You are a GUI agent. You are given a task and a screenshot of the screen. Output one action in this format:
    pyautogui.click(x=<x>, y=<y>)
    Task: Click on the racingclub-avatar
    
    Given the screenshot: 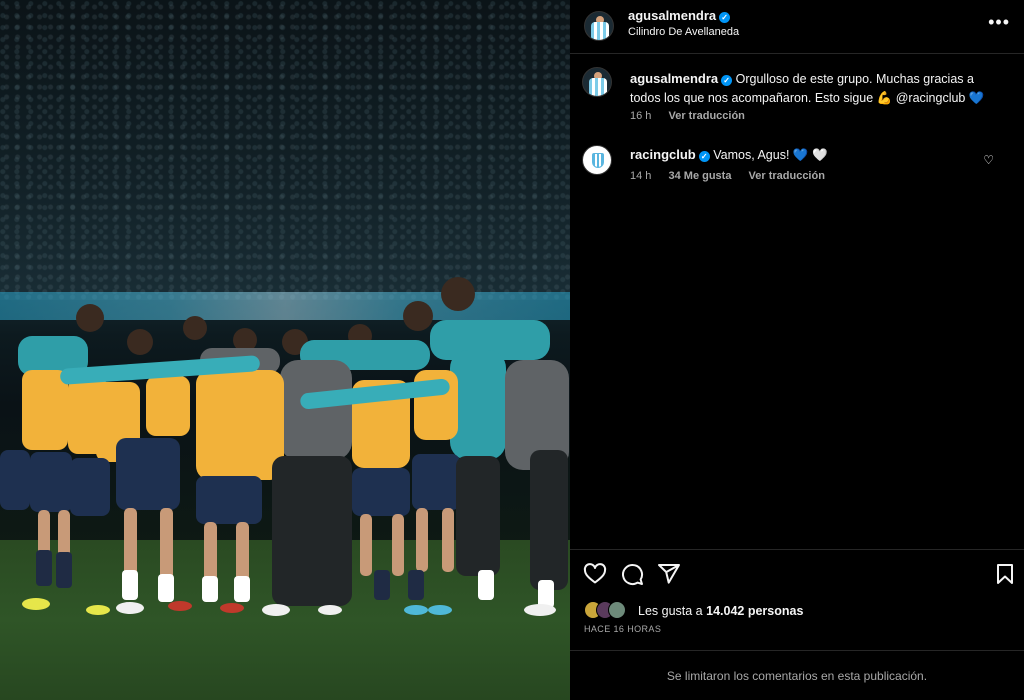 What is the action you would take?
    pyautogui.click(x=597, y=160)
    